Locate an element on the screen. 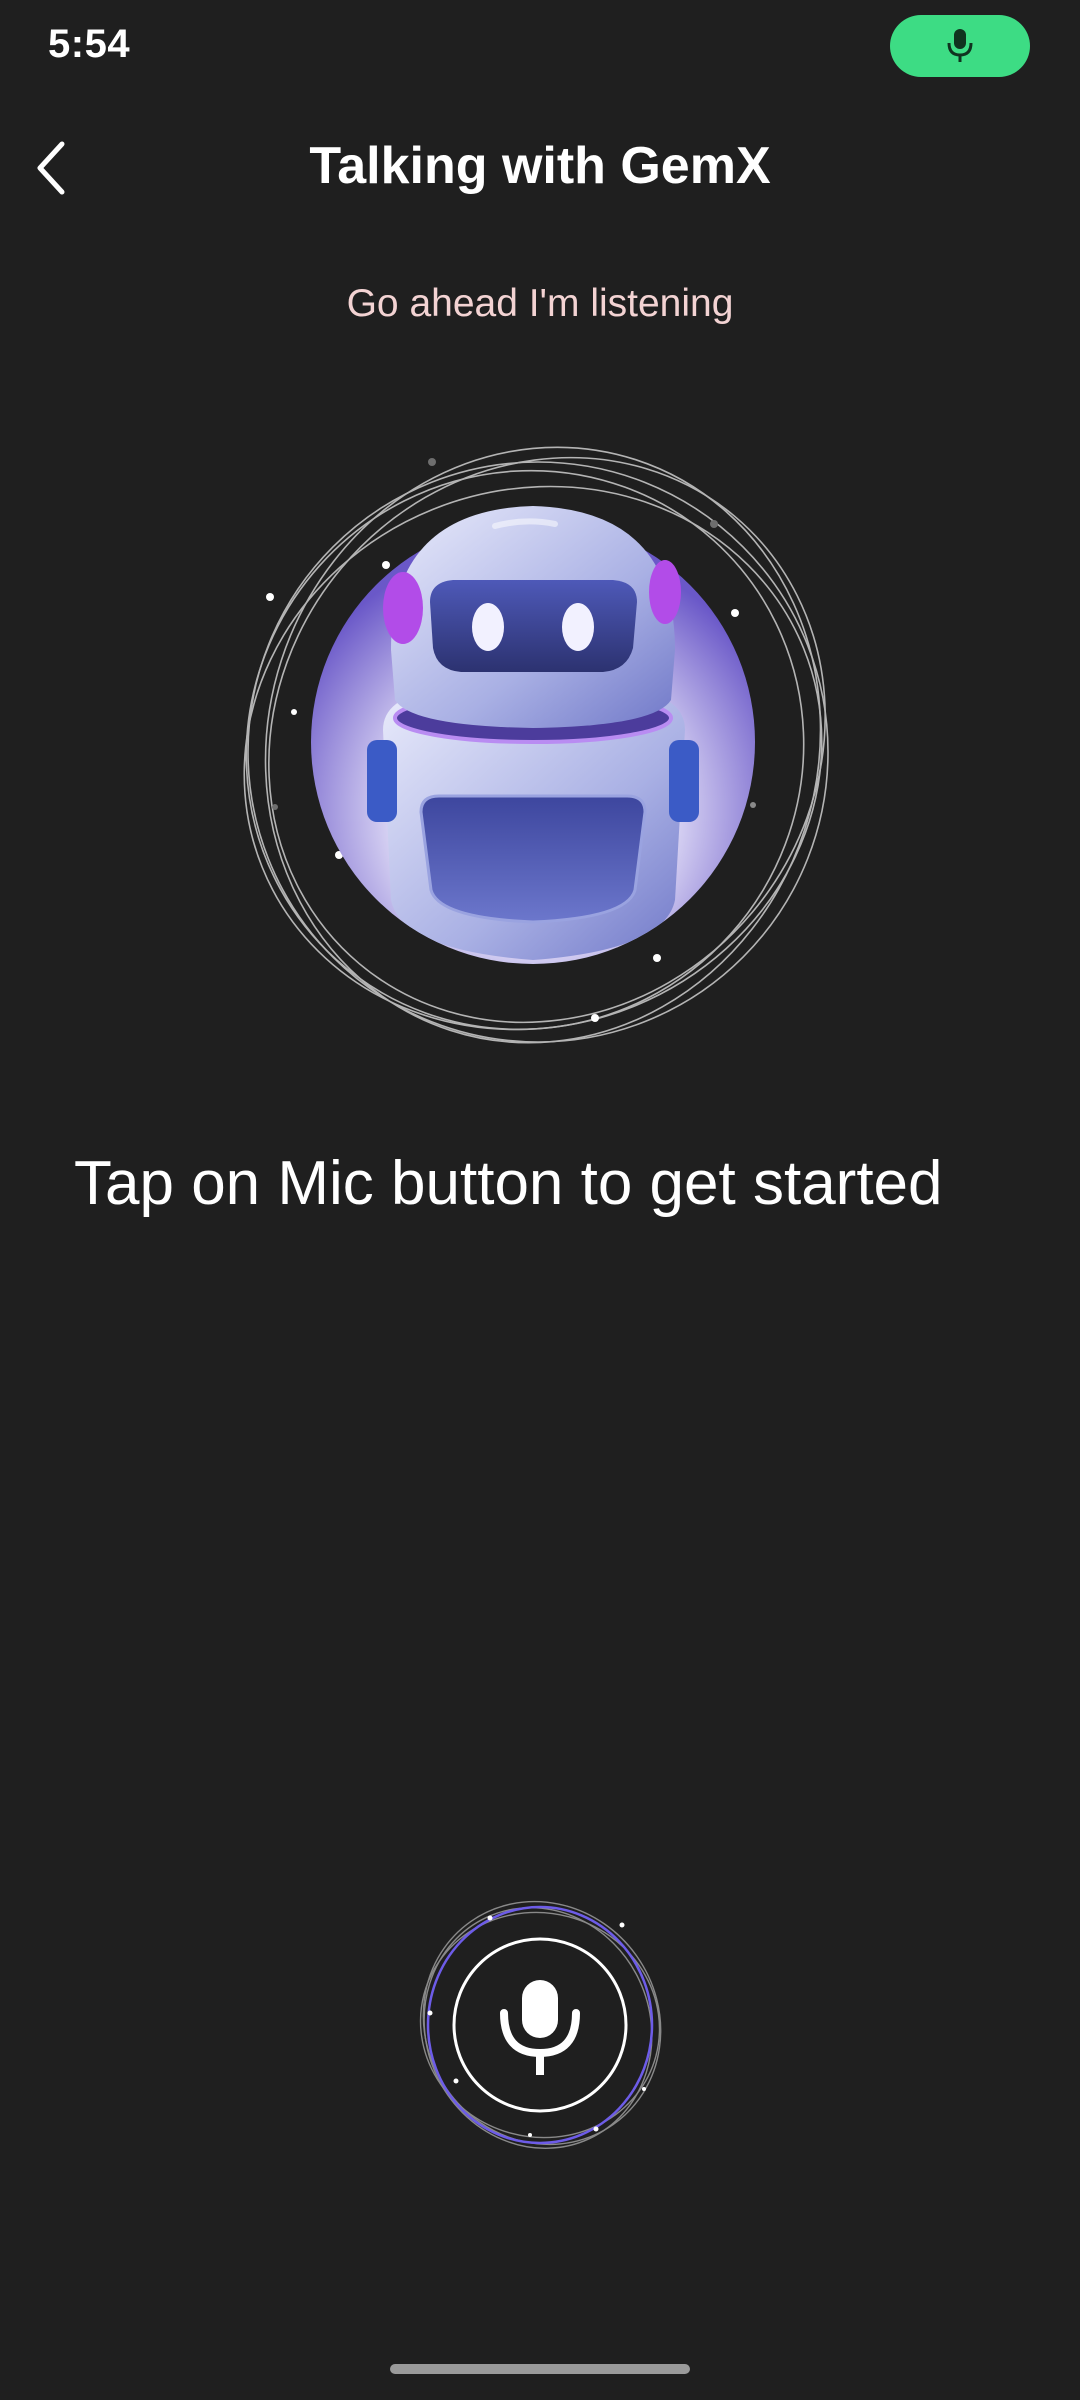 The width and height of the screenshot is (1080, 2400). status-bar: 5:54 is located at coordinates (540, 48).